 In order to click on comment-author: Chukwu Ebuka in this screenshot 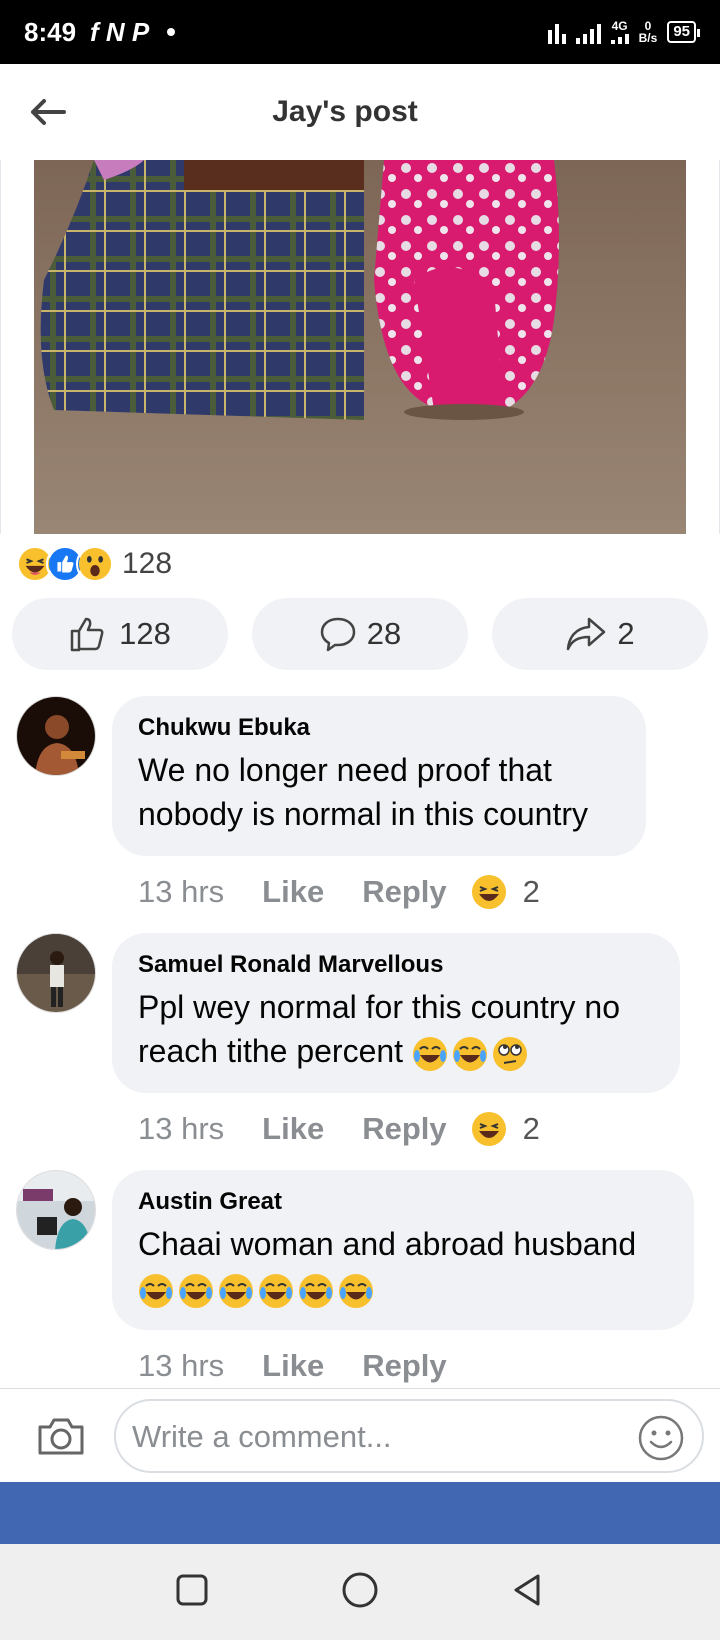, I will do `click(379, 728)`.